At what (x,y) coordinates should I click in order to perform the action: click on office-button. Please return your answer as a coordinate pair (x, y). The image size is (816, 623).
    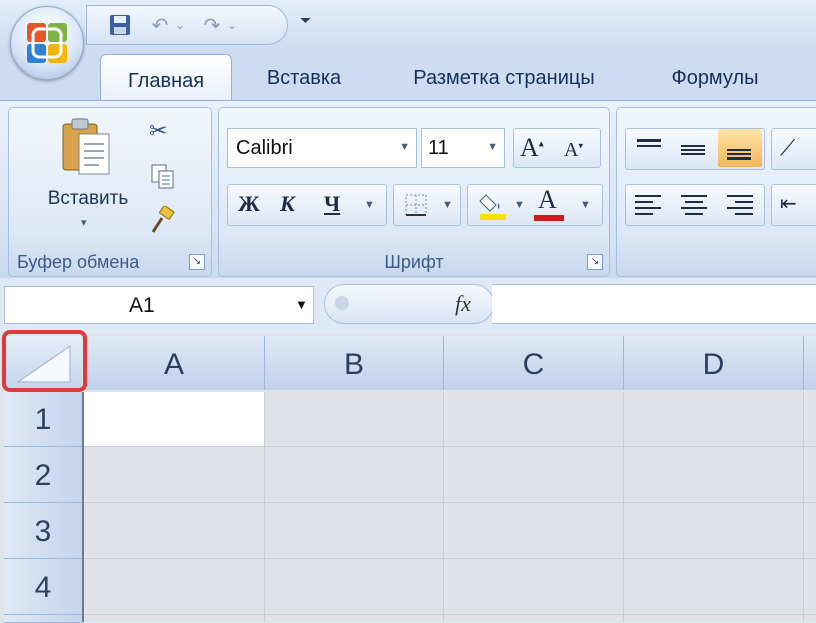
    Looking at the image, I should click on (47, 43).